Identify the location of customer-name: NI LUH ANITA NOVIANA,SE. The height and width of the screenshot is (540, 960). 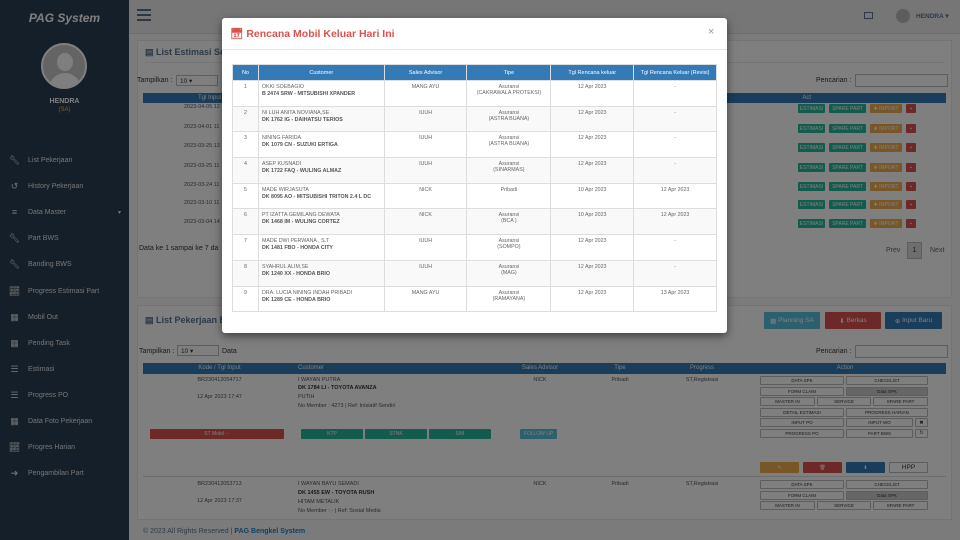
(295, 112).